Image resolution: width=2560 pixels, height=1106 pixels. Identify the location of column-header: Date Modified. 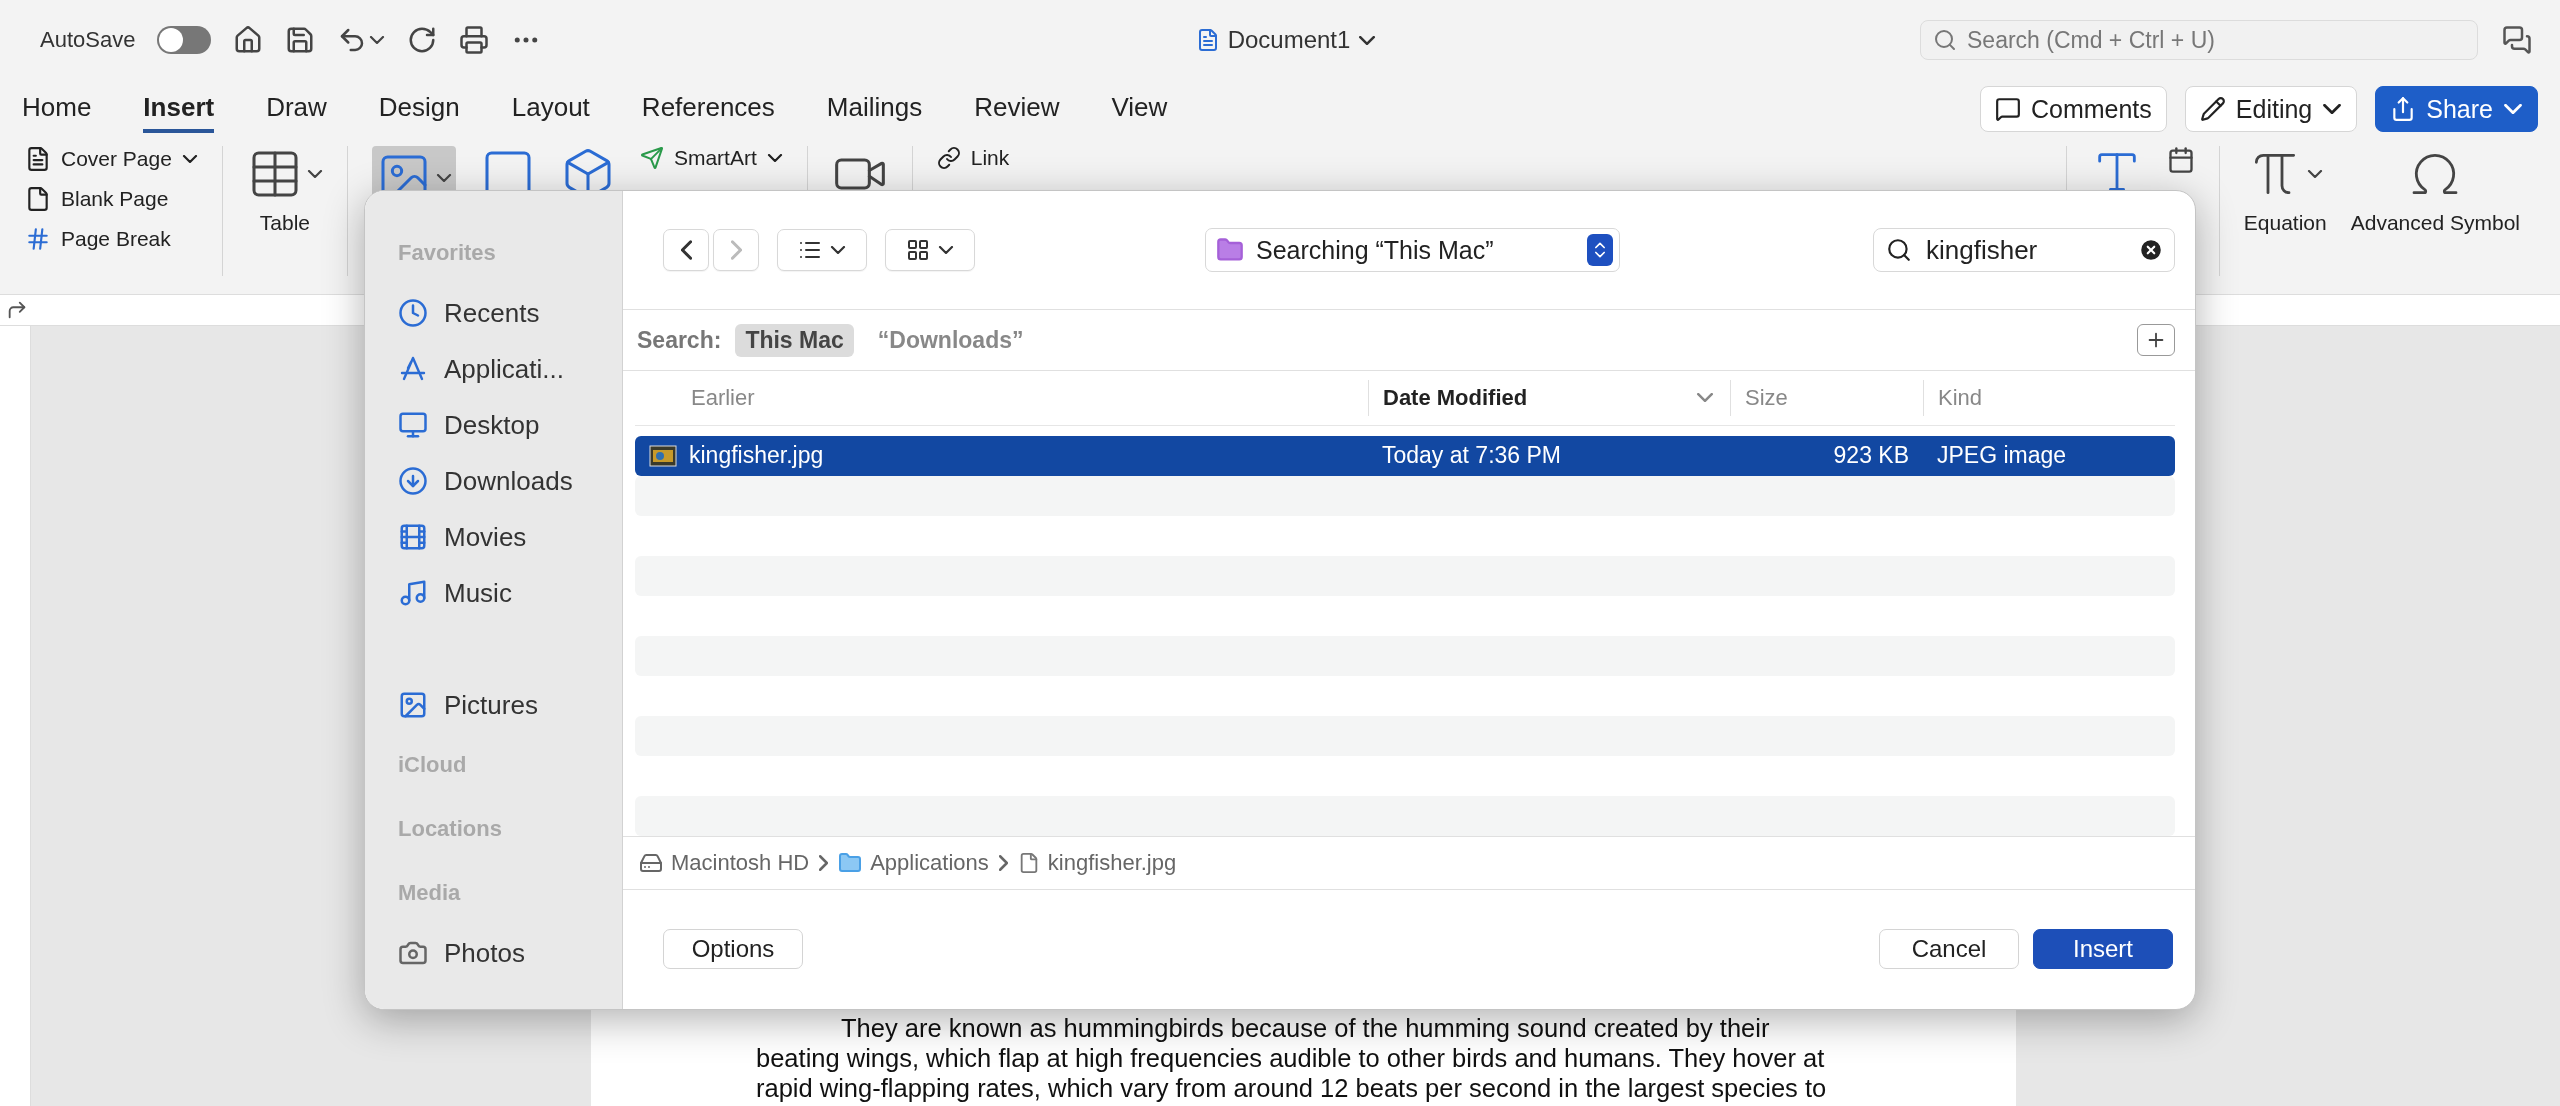
(1549, 397).